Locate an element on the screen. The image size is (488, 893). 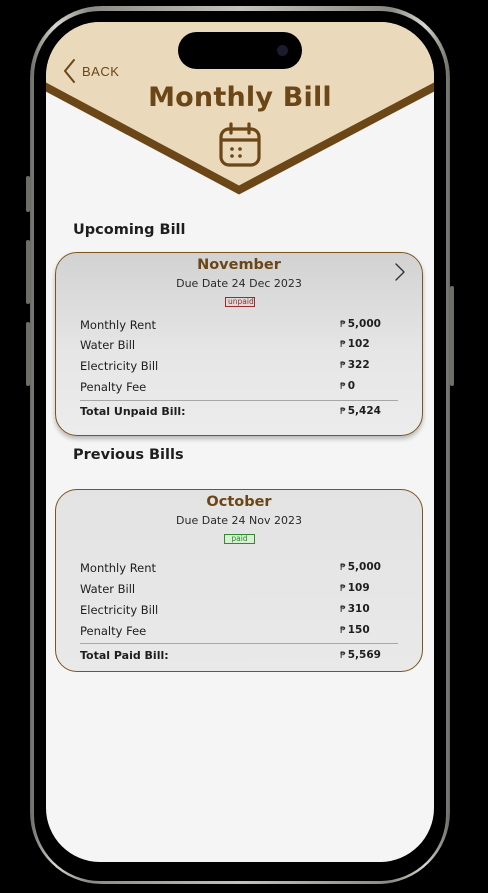
line-amount: ₱ 109 is located at coordinates (355, 588).